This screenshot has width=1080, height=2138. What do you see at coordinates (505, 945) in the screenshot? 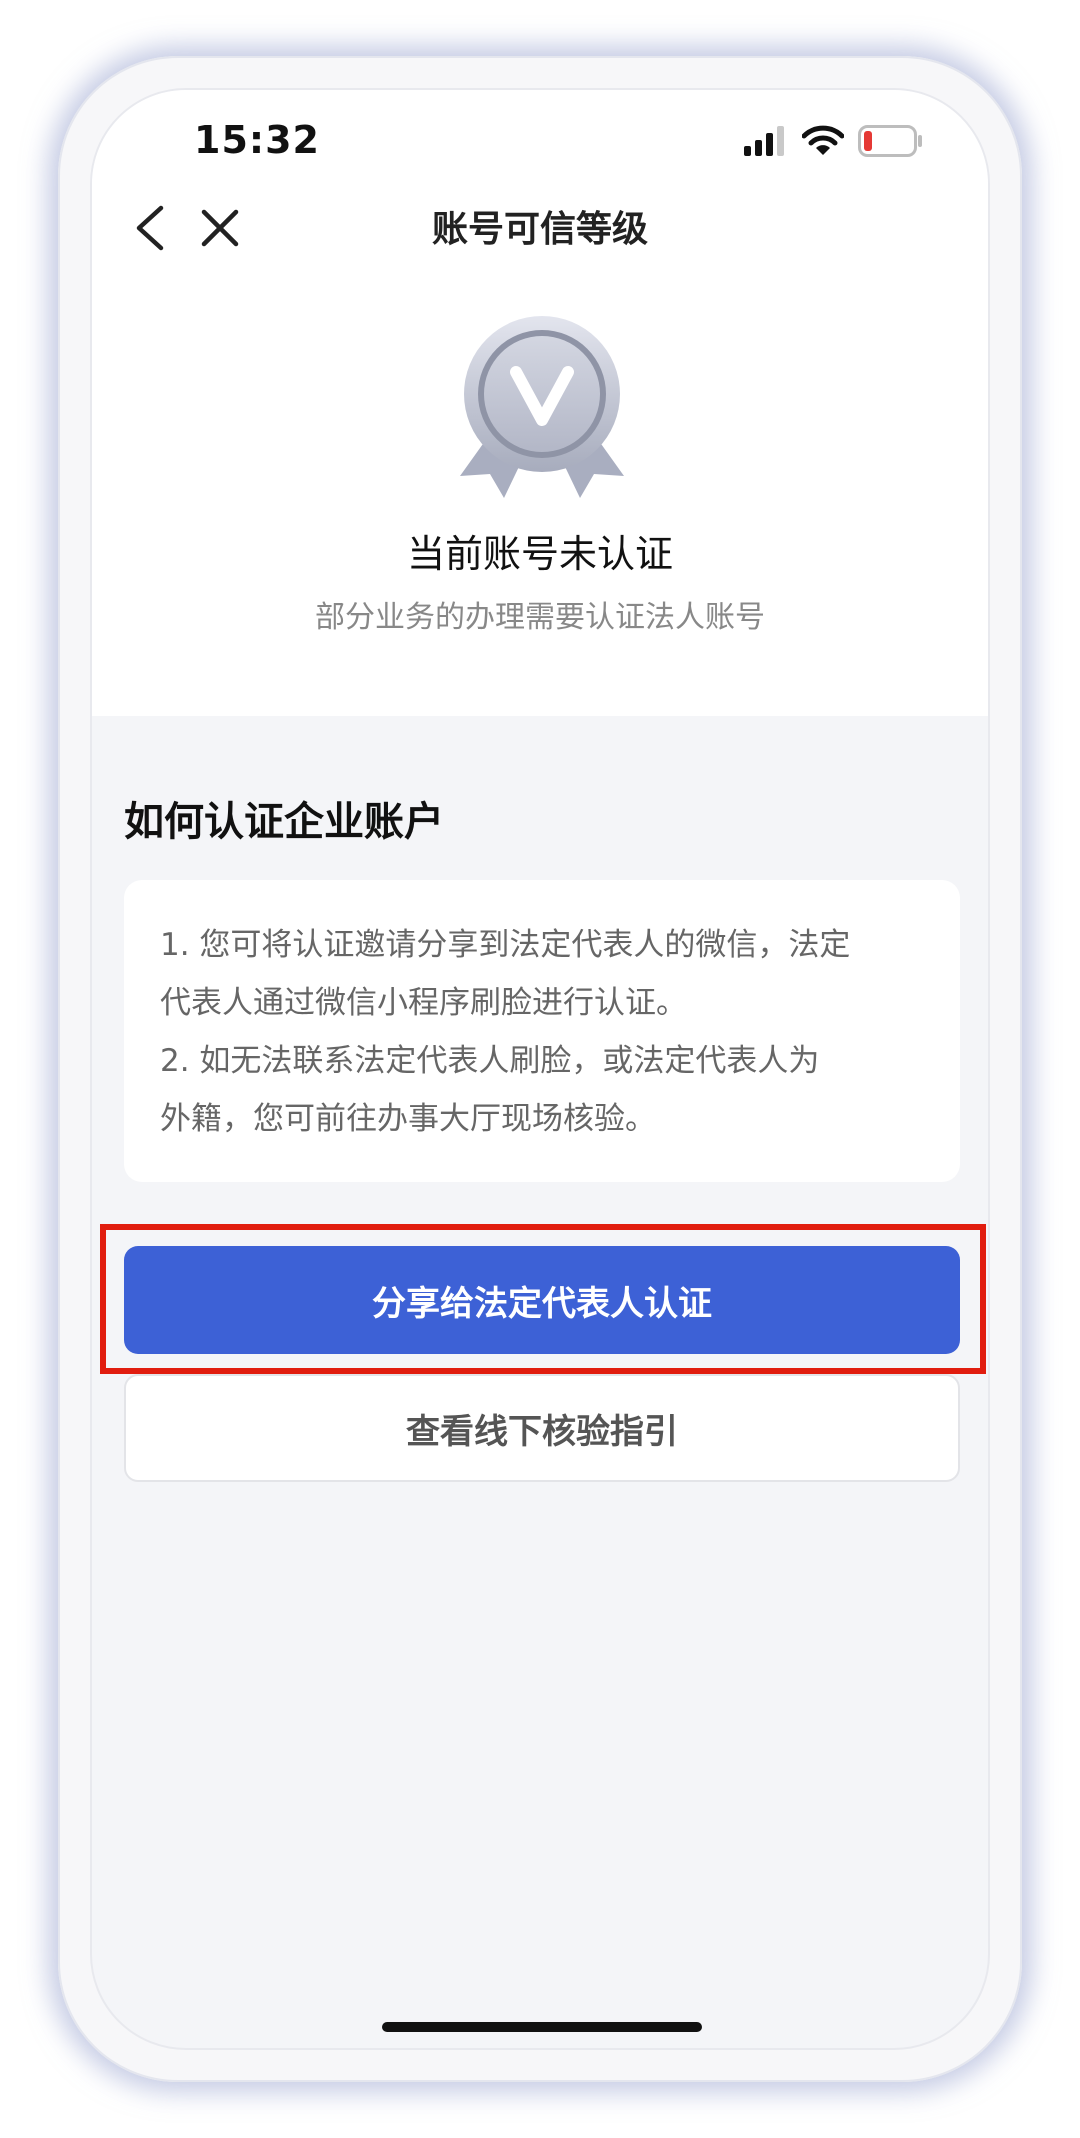
I see `instruction-line: 1. 您可将认证邀请分享到法定代表人的微信，法定` at bounding box center [505, 945].